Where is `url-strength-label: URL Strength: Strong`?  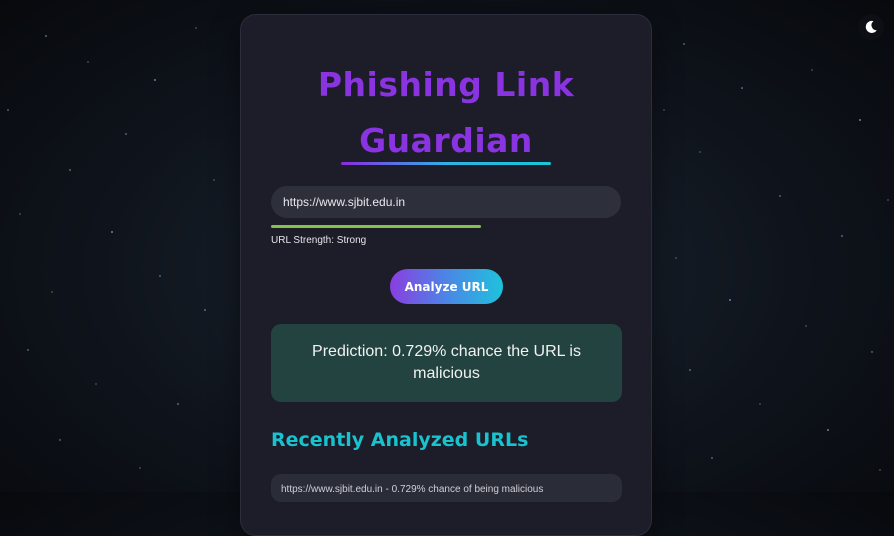 url-strength-label: URL Strength: Strong is located at coordinates (319, 240).